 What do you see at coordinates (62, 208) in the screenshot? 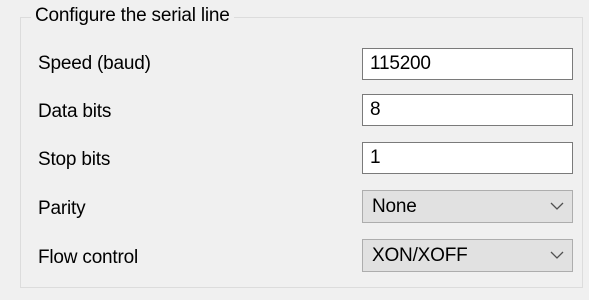
I see `parity-label: Parity` at bounding box center [62, 208].